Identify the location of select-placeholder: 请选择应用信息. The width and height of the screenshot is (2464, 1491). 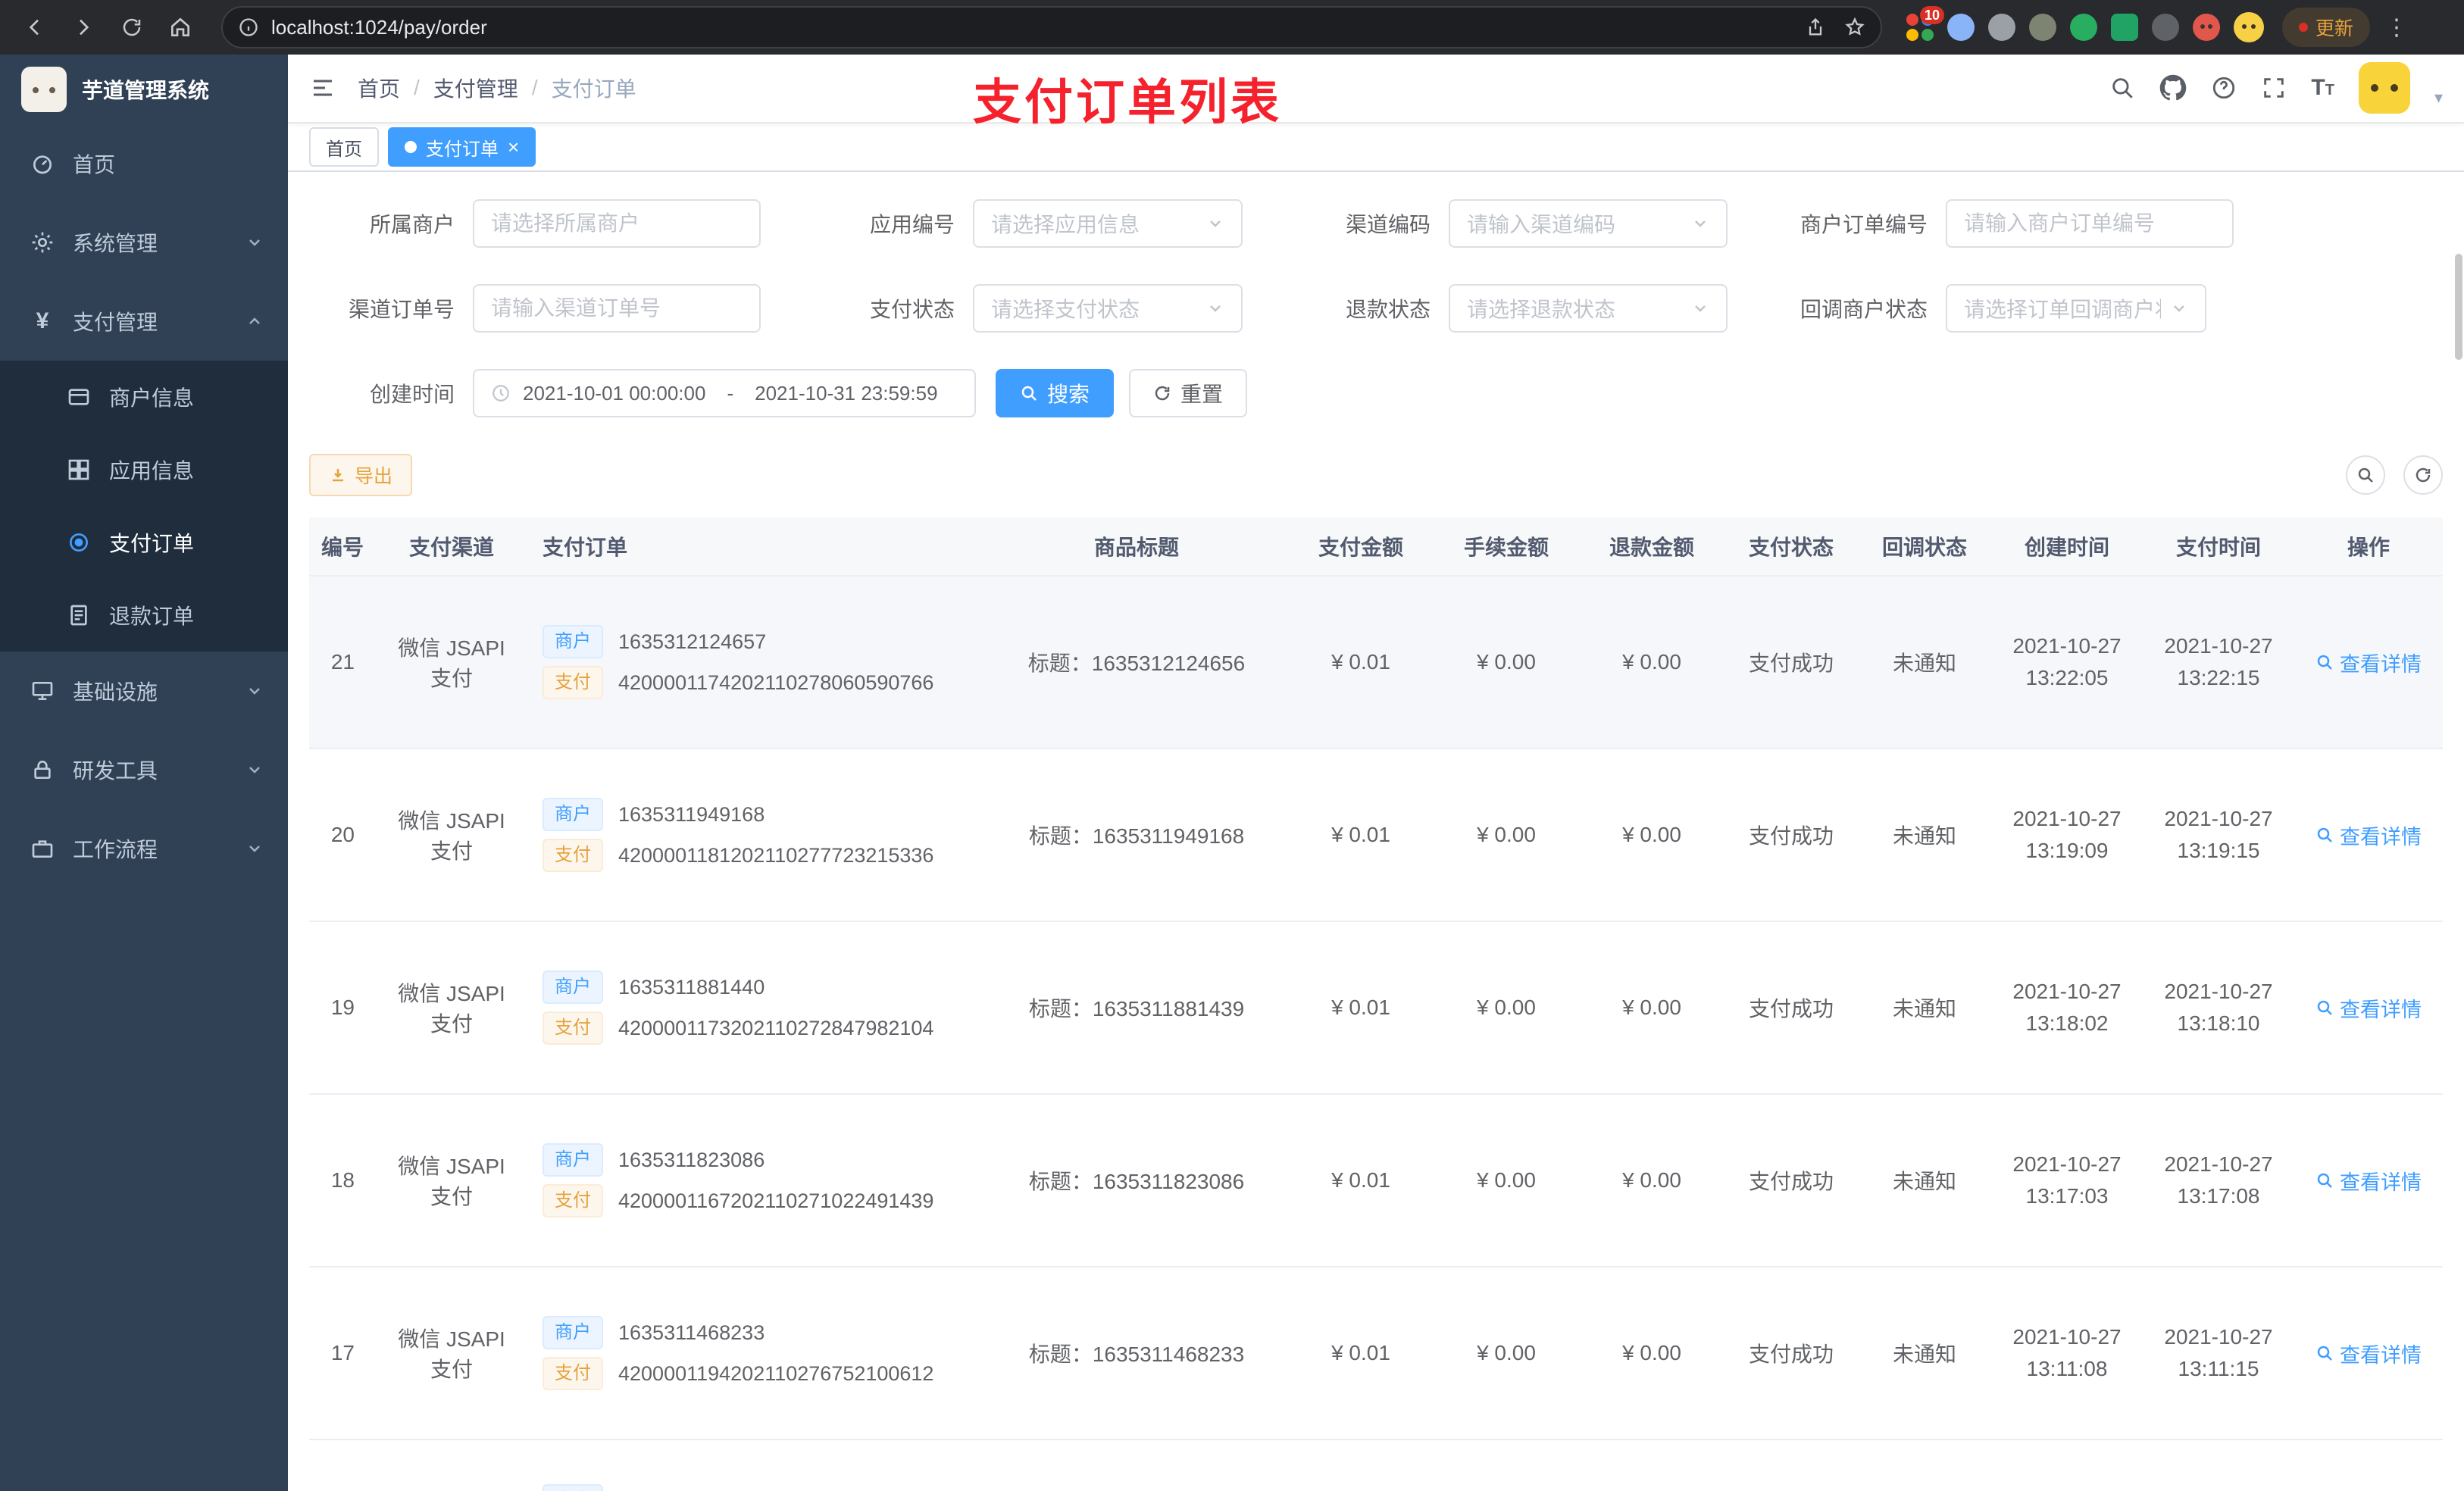
(1065, 225).